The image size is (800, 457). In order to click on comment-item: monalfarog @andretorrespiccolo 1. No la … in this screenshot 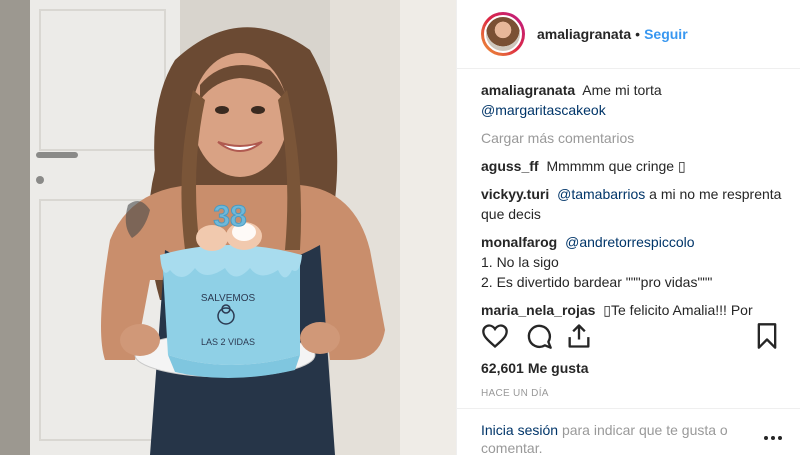, I will do `click(632, 262)`.